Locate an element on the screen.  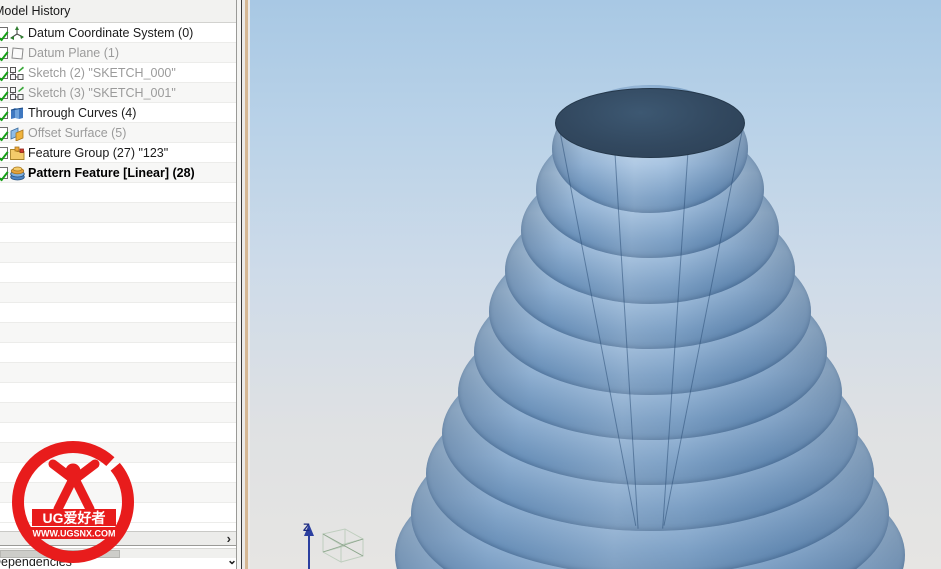
dependencies-section-header: Dependencies ⌄ is located at coordinates (120, 564).